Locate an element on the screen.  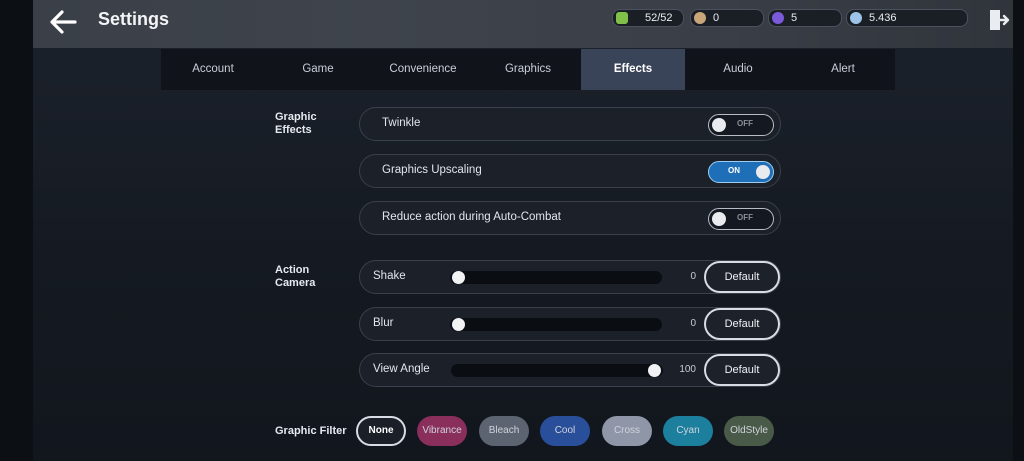
label-line: Effects is located at coordinates (293, 130).